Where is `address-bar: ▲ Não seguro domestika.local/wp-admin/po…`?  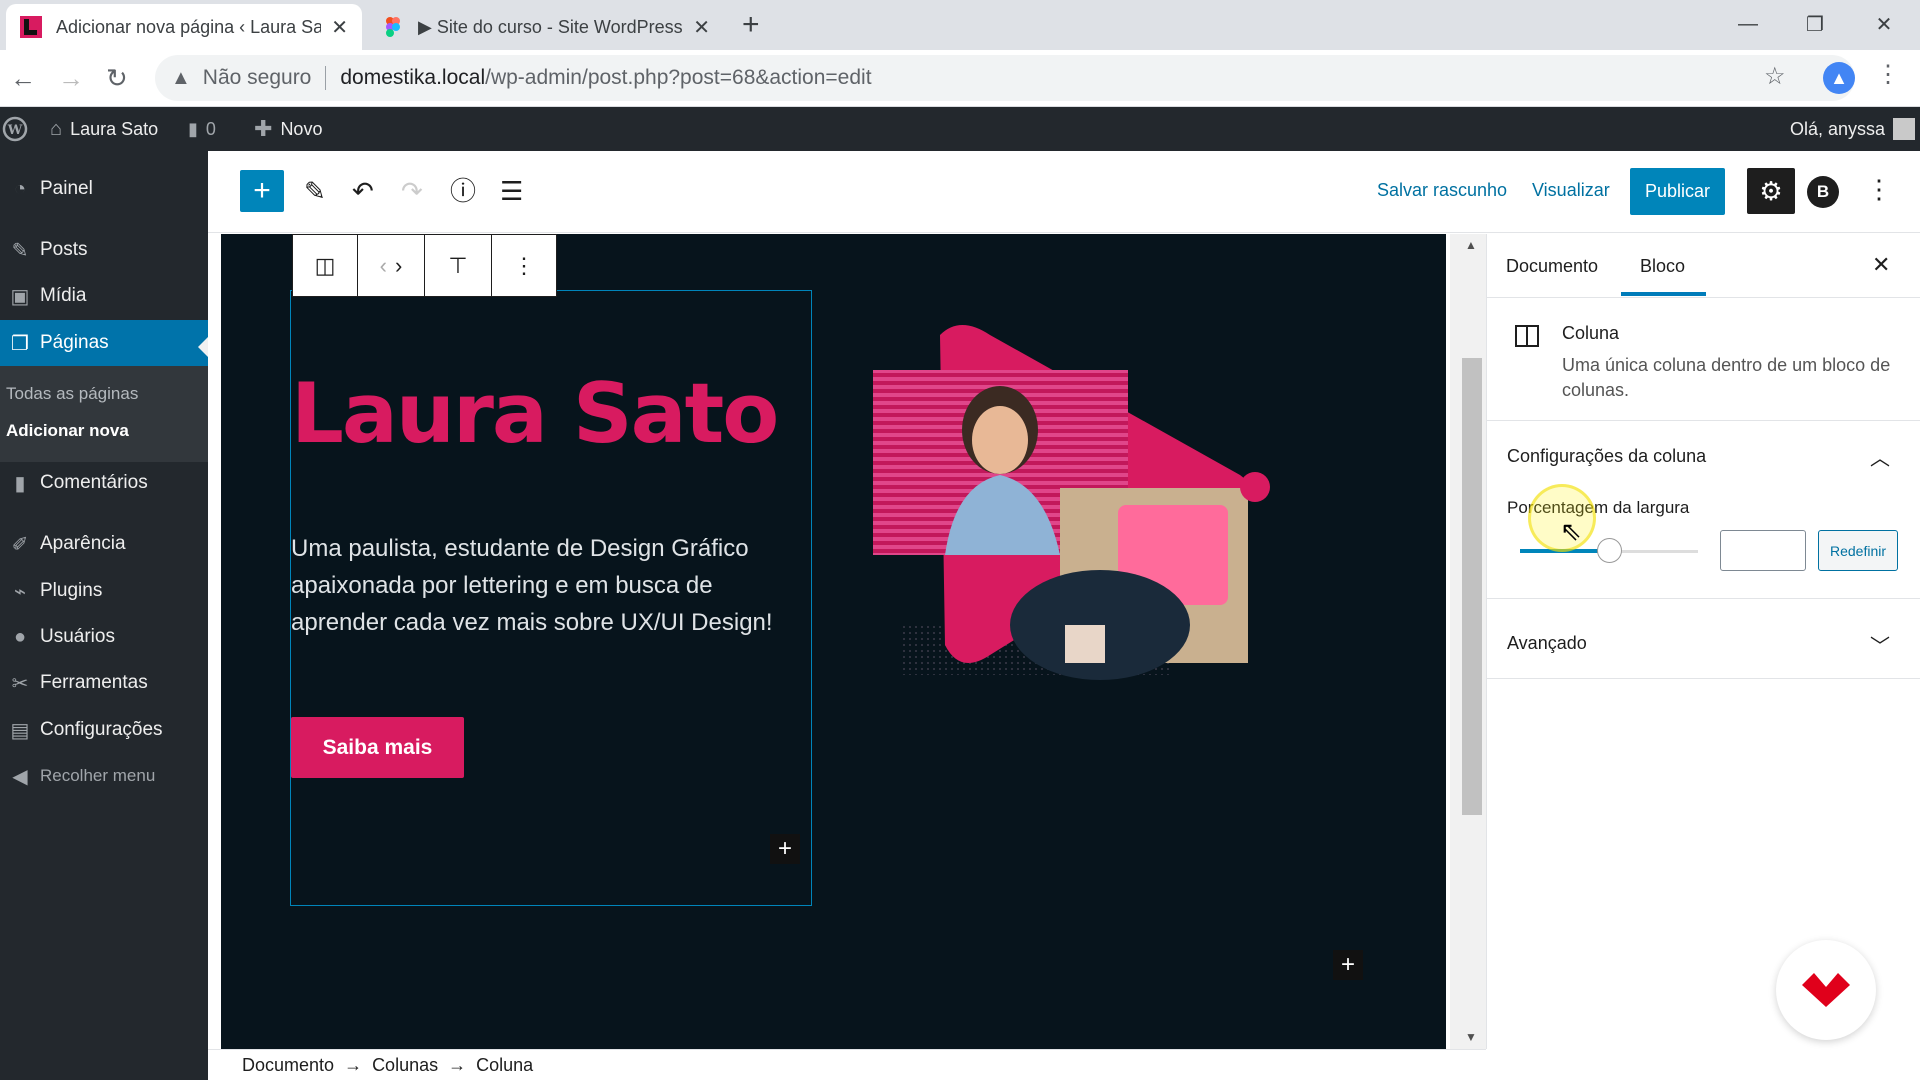
address-bar: ▲ Não seguro domestika.local/wp-admin/po… is located at coordinates (1005, 78).